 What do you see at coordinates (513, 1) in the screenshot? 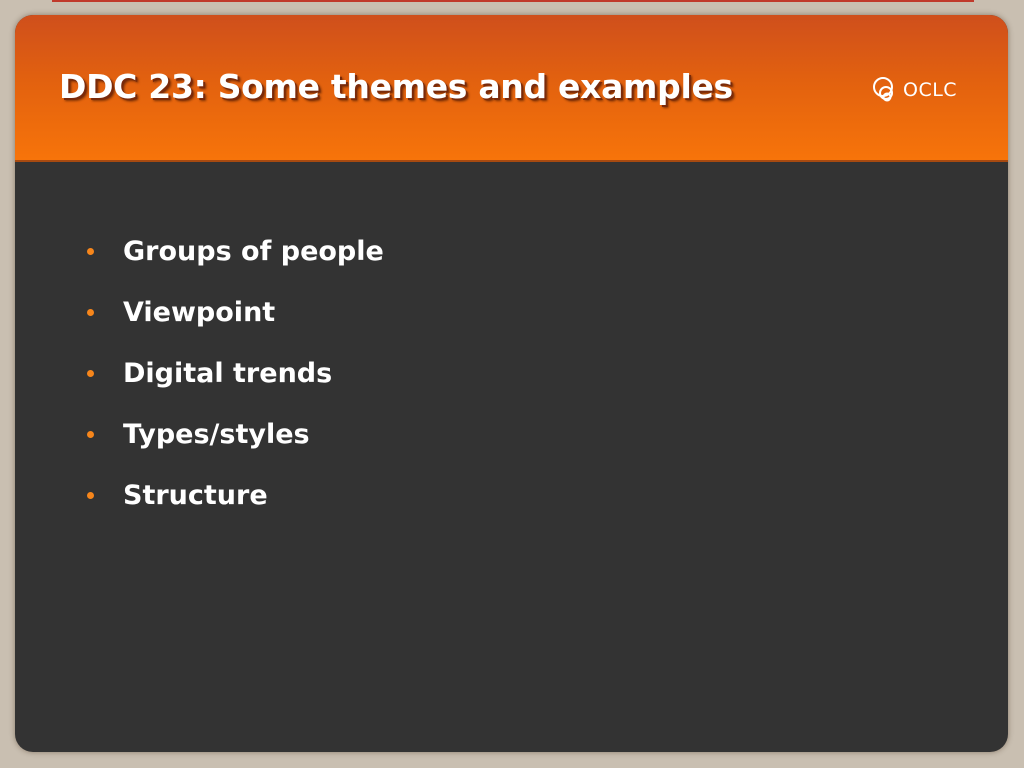
I see `top-accent-line` at bounding box center [513, 1].